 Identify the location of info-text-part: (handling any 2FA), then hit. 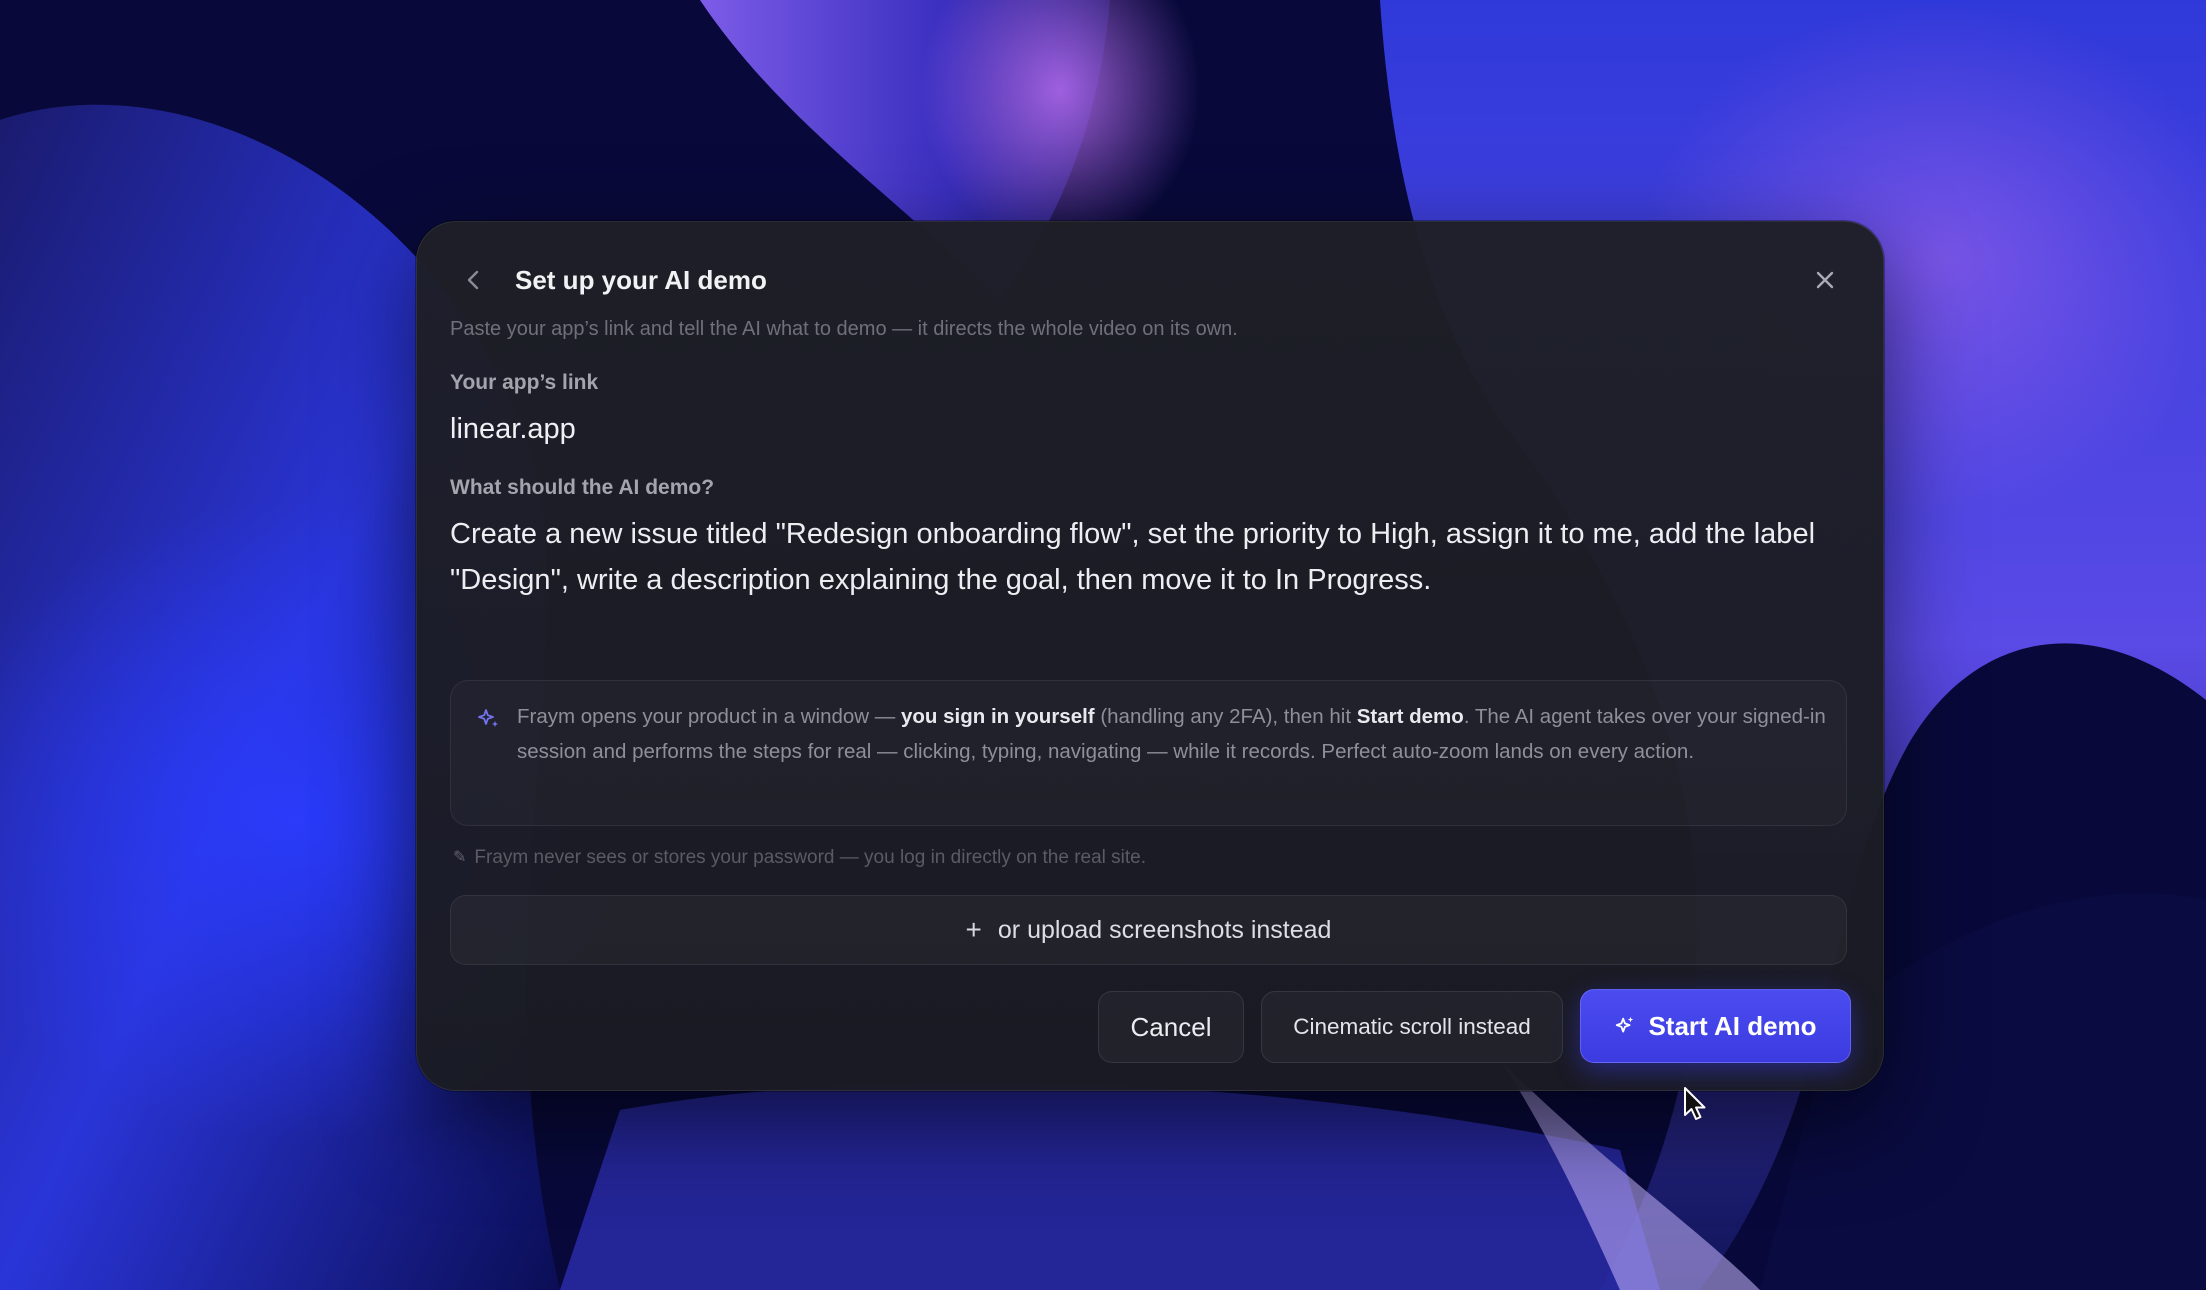
(1225, 716).